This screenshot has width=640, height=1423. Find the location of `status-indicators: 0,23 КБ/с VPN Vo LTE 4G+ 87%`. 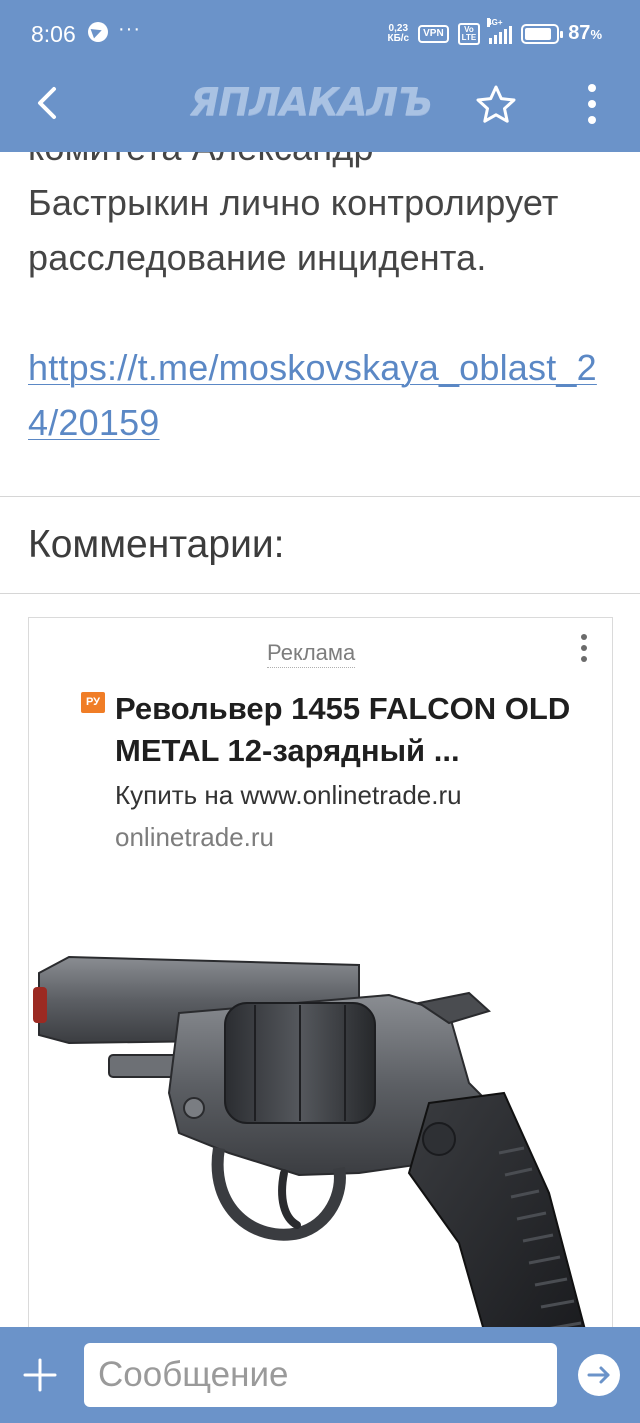

status-indicators: 0,23 КБ/с VPN Vo LTE 4G+ 87% is located at coordinates (494, 31).